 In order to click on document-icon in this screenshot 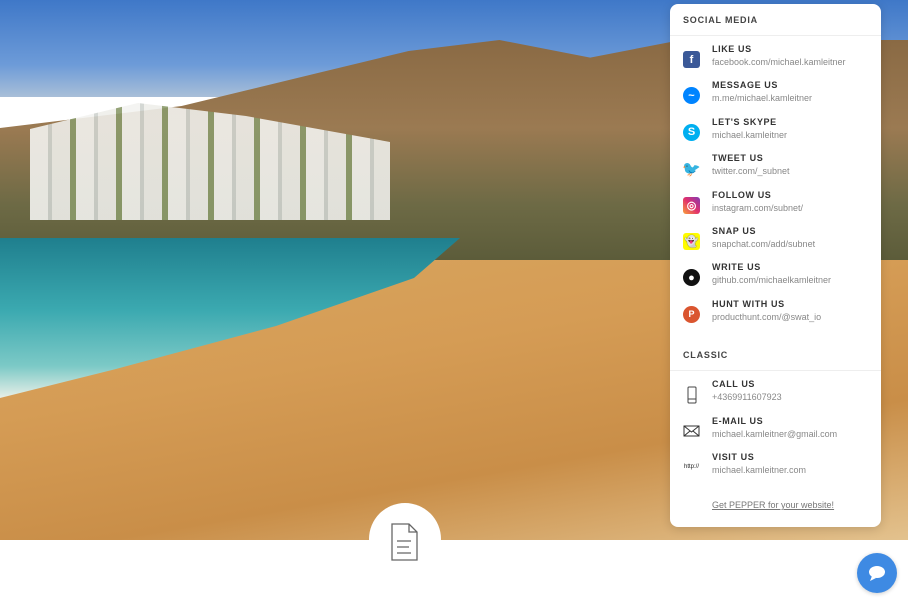, I will do `click(404, 542)`.